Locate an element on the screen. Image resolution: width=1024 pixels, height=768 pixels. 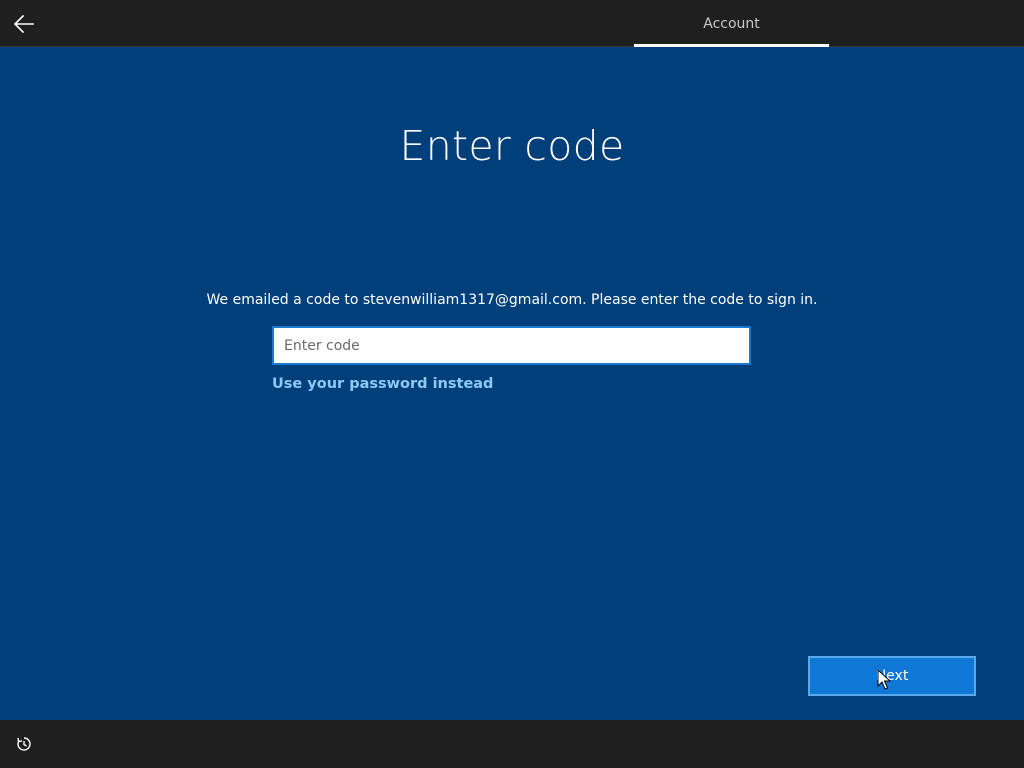
tab-active-indicator is located at coordinates (731, 45).